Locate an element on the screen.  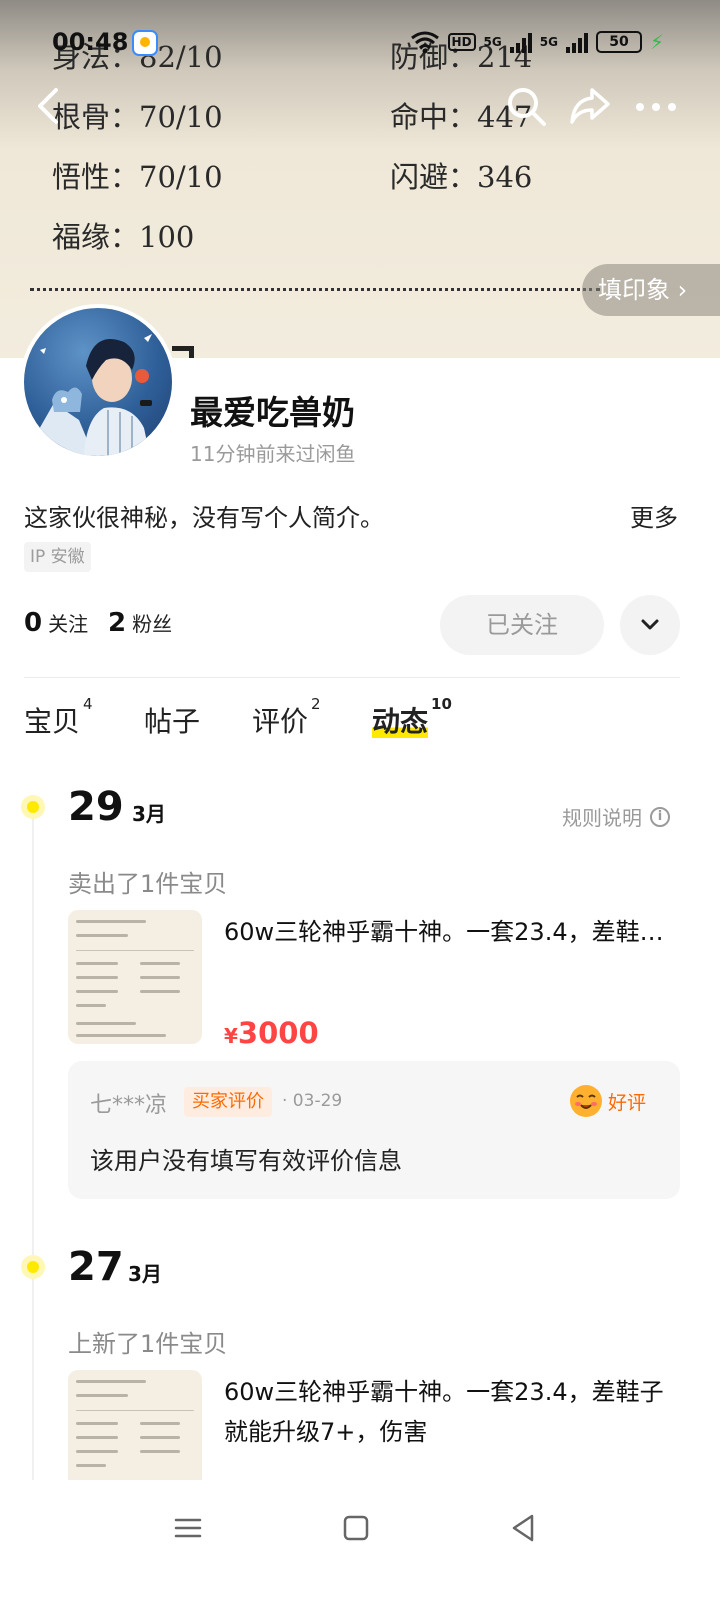
info-icon: i is located at coordinates (660, 816).